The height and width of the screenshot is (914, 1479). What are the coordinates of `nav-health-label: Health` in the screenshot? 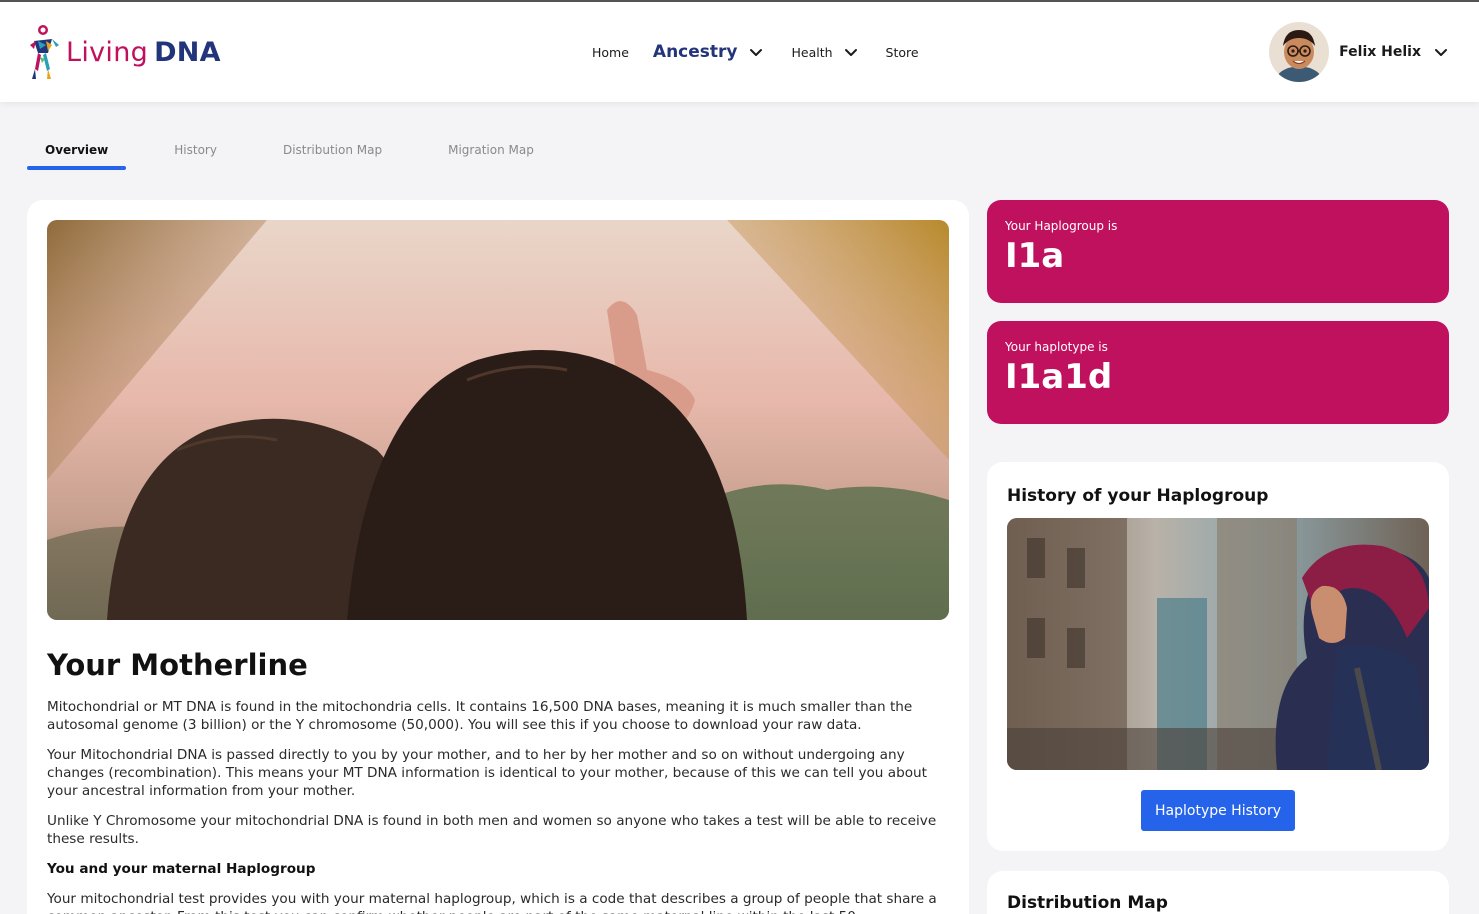 It's located at (812, 52).